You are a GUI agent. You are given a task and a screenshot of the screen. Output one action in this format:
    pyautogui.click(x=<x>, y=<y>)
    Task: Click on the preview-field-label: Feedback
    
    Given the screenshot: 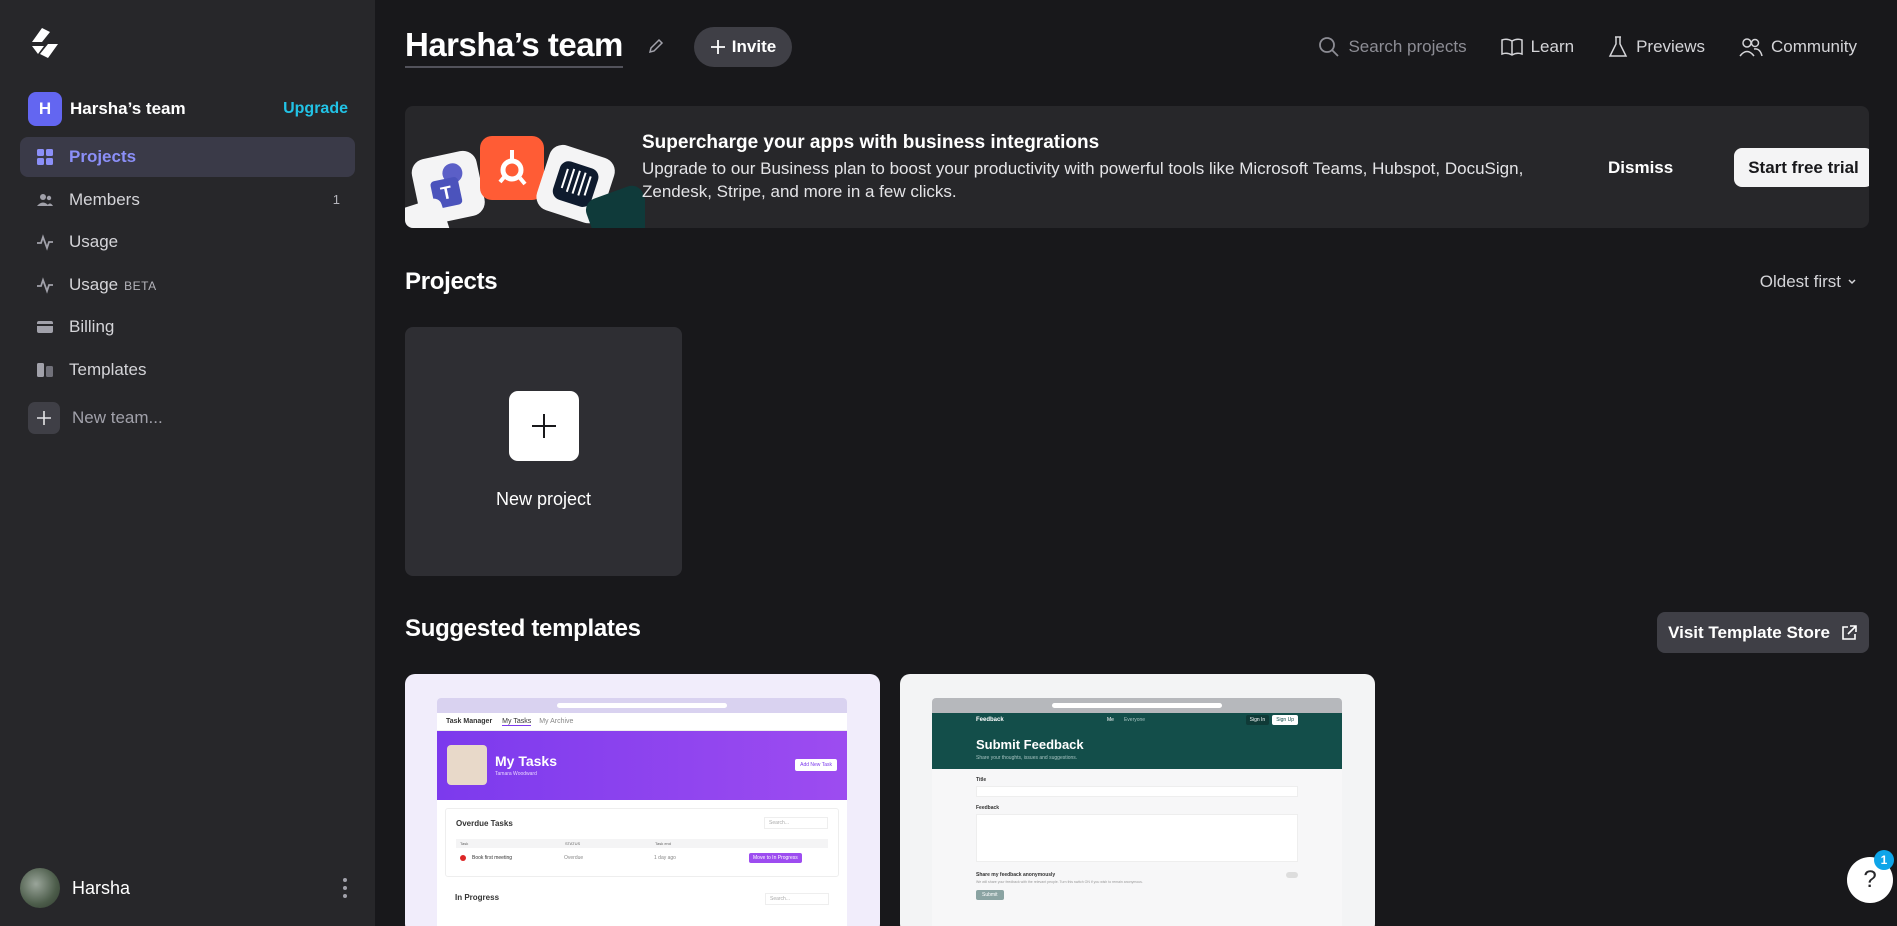 What is the action you would take?
    pyautogui.click(x=988, y=808)
    